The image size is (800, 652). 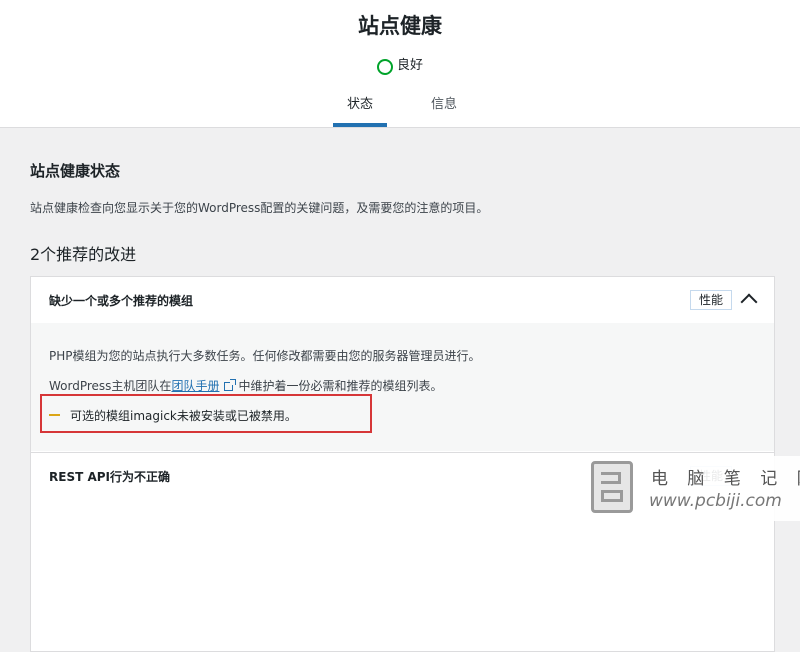 I want to click on panel-text-2: WordPress主机团队在团队手册 中维护着一份必需和推荐的模组列表。, so click(x=245, y=385).